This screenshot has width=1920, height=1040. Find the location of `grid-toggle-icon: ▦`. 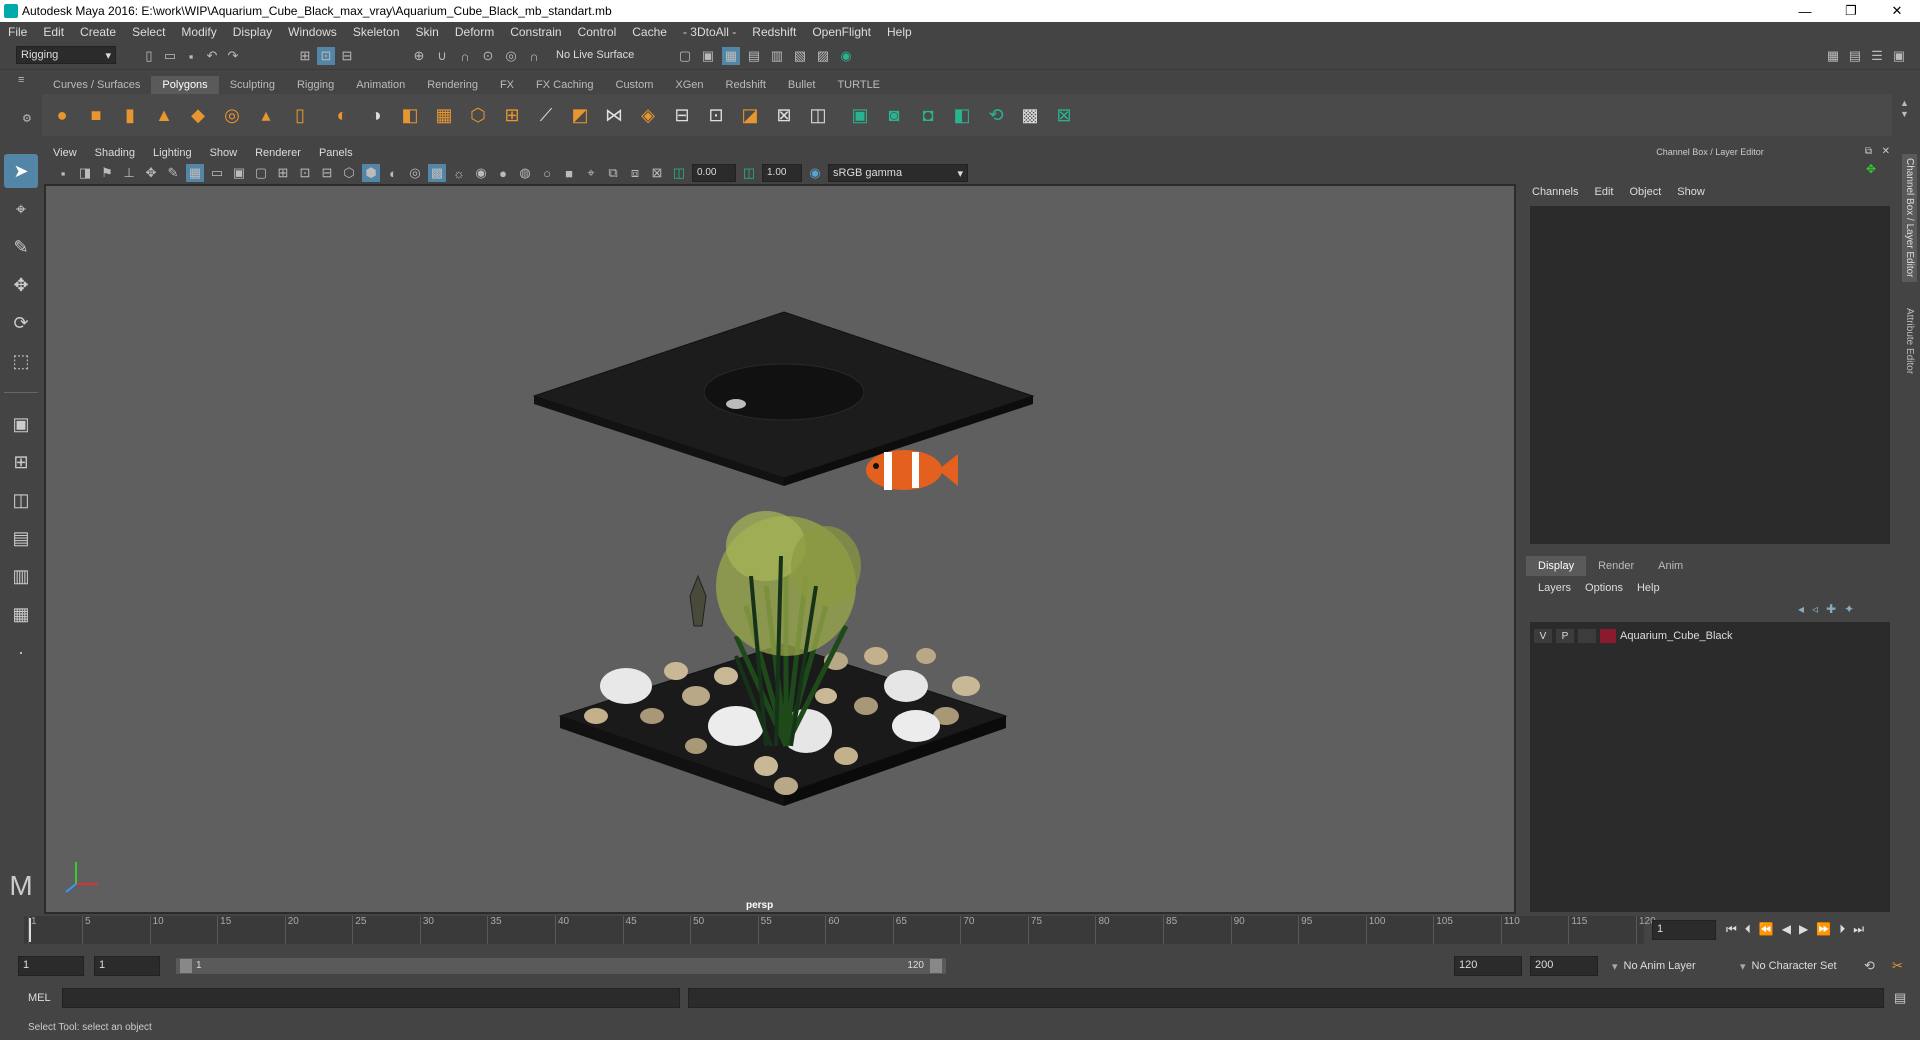

grid-toggle-icon: ▦ is located at coordinates (195, 173).